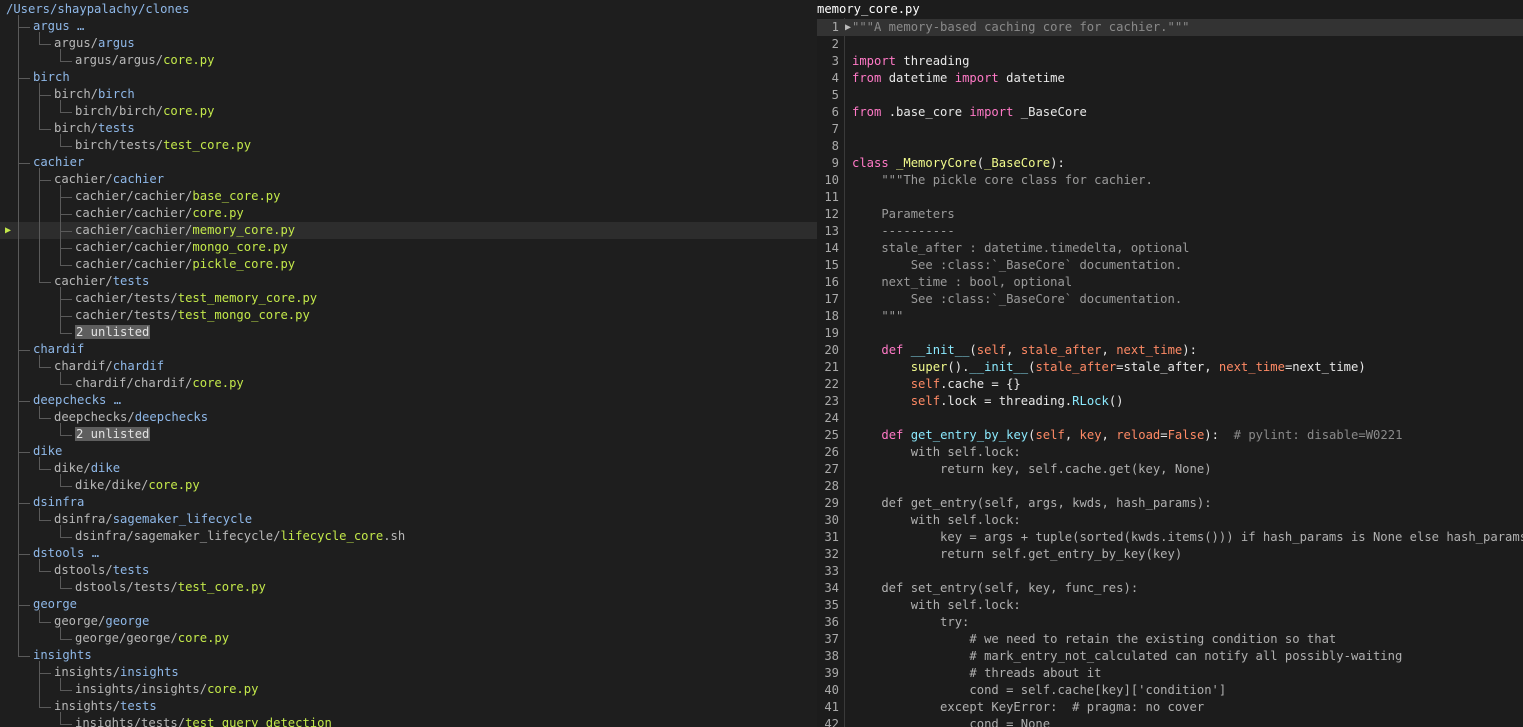 This screenshot has height=727, width=1523. Describe the element at coordinates (408, 468) in the screenshot. I see `tree-folder-item: dike/dike` at that location.